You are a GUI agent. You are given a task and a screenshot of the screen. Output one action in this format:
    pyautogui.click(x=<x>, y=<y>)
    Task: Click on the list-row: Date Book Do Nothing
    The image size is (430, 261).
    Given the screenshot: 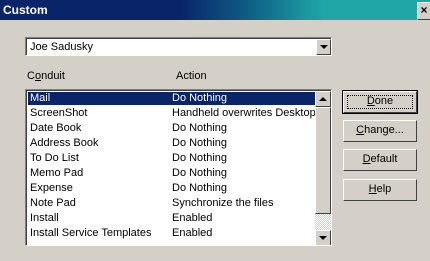 What is the action you would take?
    pyautogui.click(x=171, y=128)
    